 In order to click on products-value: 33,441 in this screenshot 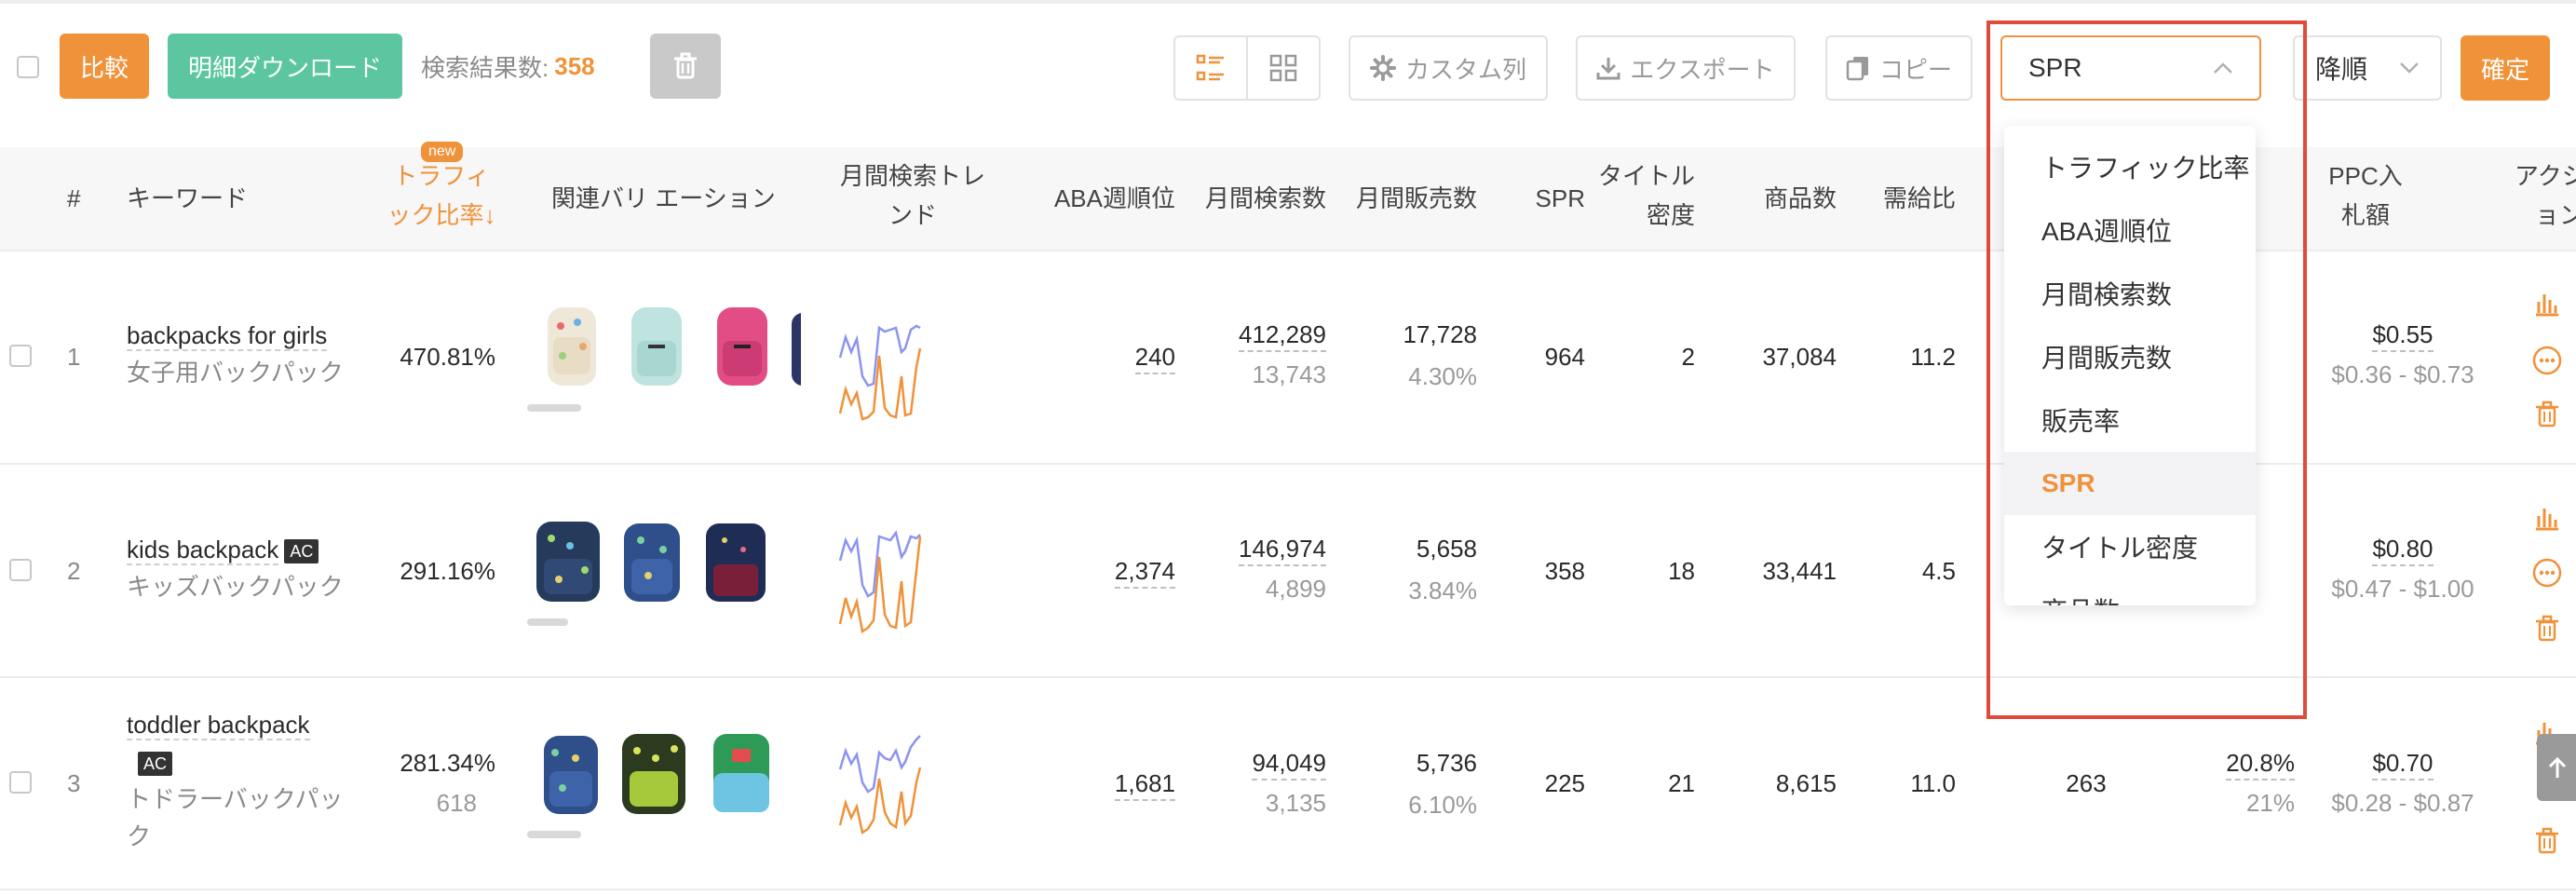, I will do `click(1799, 571)`.